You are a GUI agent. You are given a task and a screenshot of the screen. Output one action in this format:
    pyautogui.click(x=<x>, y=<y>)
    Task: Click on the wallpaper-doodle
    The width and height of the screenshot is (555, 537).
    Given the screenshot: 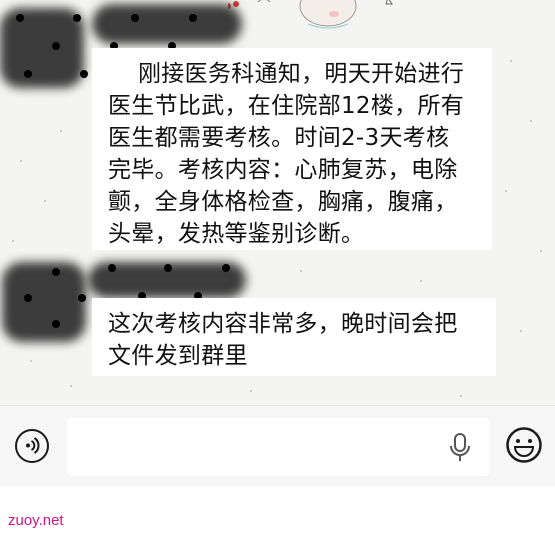 What is the action you would take?
    pyautogui.click(x=310, y=14)
    